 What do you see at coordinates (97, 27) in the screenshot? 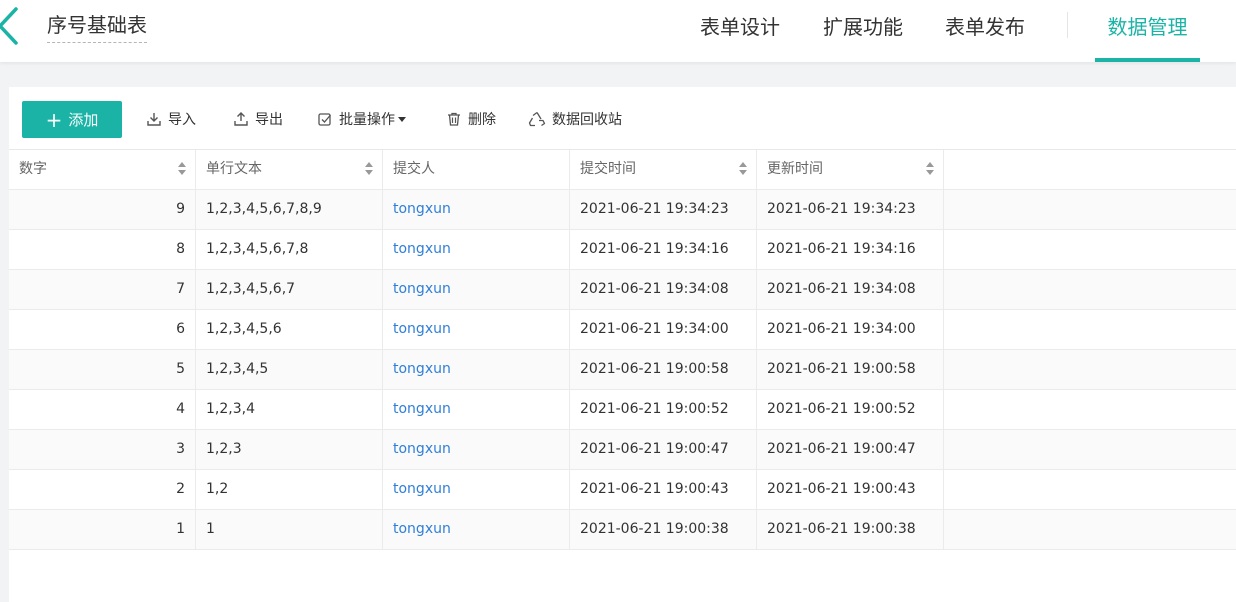
I see `form-title: 序号基础表` at bounding box center [97, 27].